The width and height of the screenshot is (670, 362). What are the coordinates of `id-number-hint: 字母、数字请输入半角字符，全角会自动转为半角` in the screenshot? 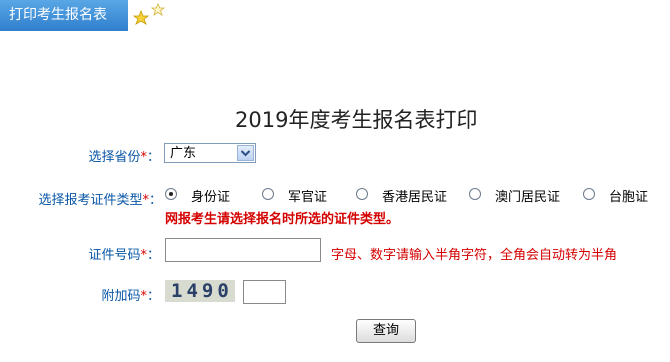 It's located at (474, 255).